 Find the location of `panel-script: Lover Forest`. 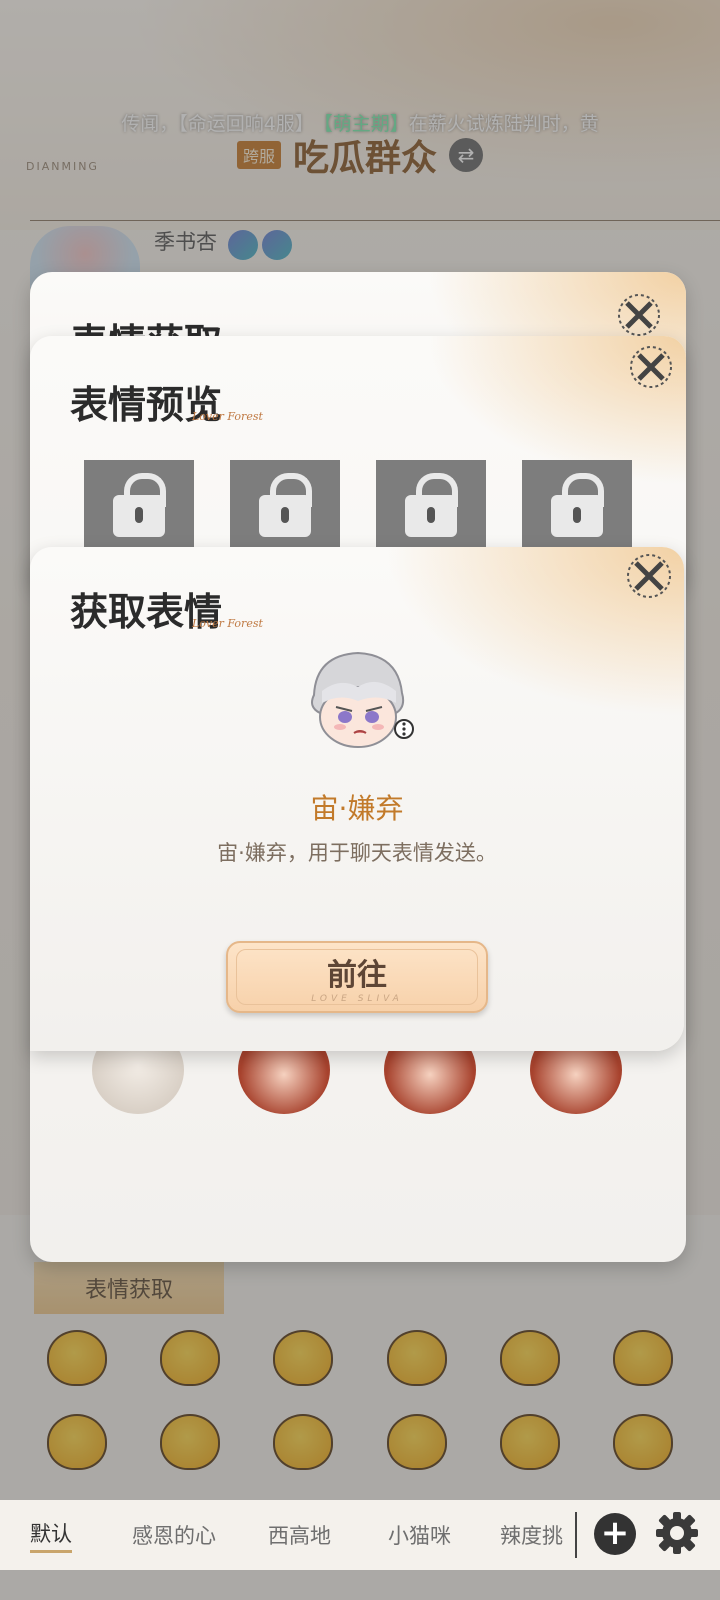

panel-script: Lover Forest is located at coordinates (227, 416).